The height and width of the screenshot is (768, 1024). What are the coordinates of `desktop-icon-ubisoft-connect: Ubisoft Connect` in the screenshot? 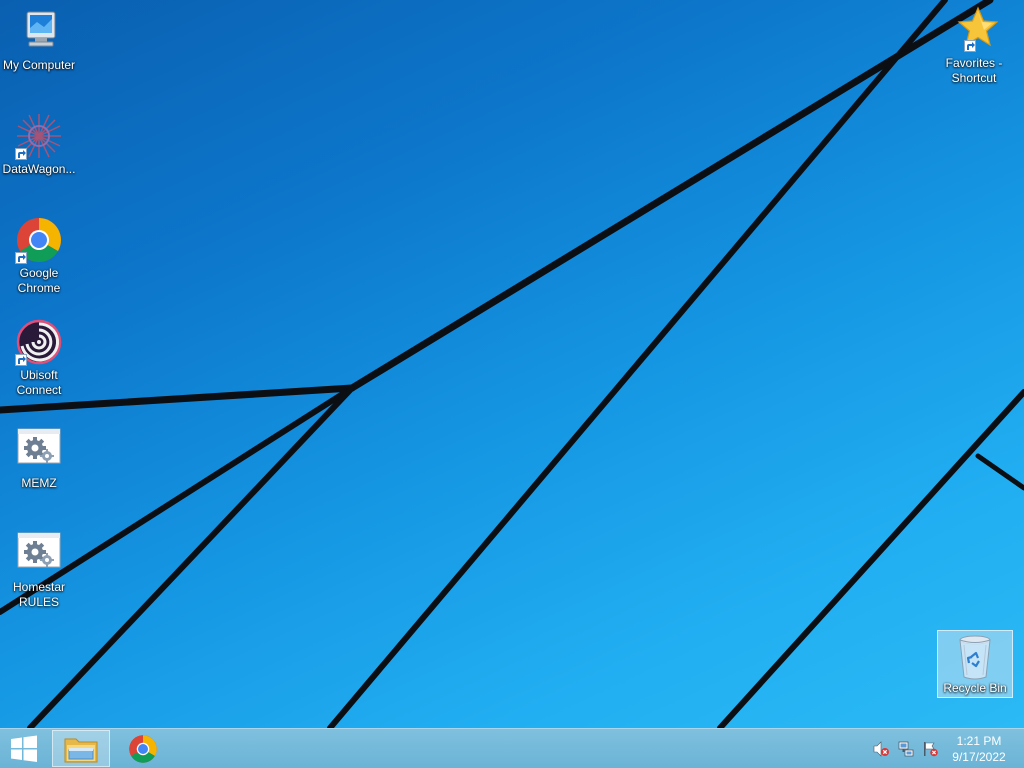 It's located at (39, 358).